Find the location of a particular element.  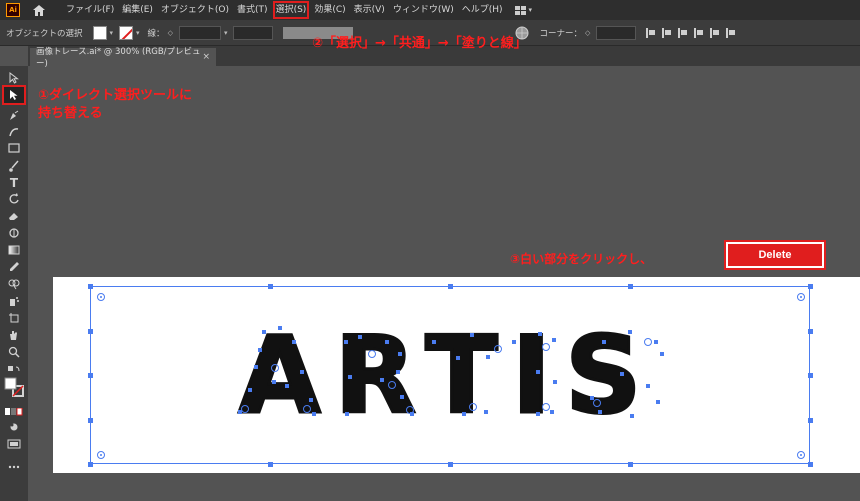

bbox-handle-top-left is located at coordinates (90, 286).